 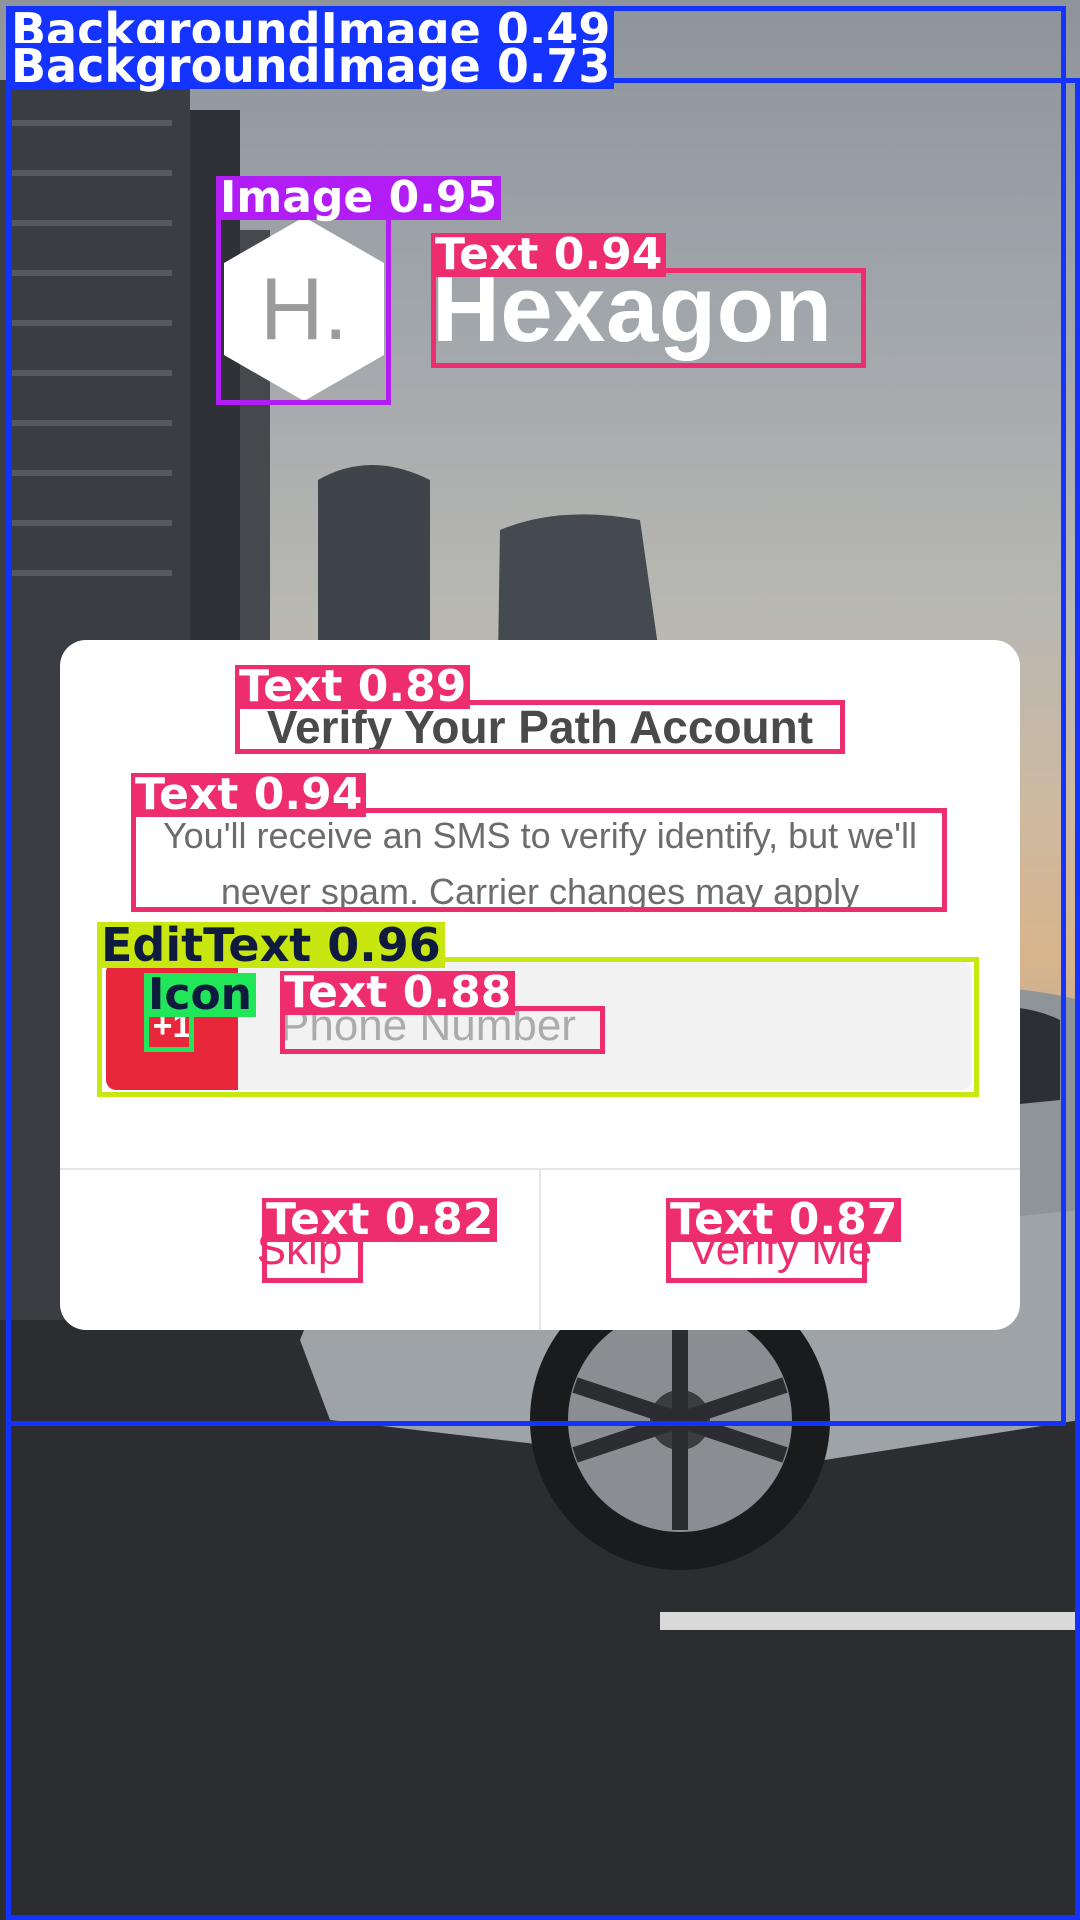 What do you see at coordinates (299, 1250) in the screenshot?
I see `skip-button: Skip` at bounding box center [299, 1250].